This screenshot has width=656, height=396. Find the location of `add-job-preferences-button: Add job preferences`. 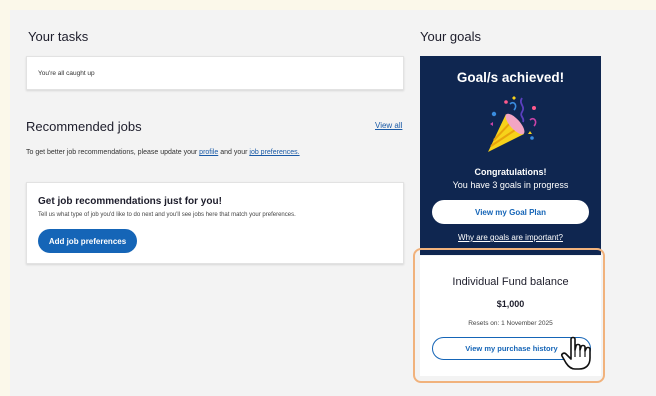

add-job-preferences-button: Add job preferences is located at coordinates (87, 241).